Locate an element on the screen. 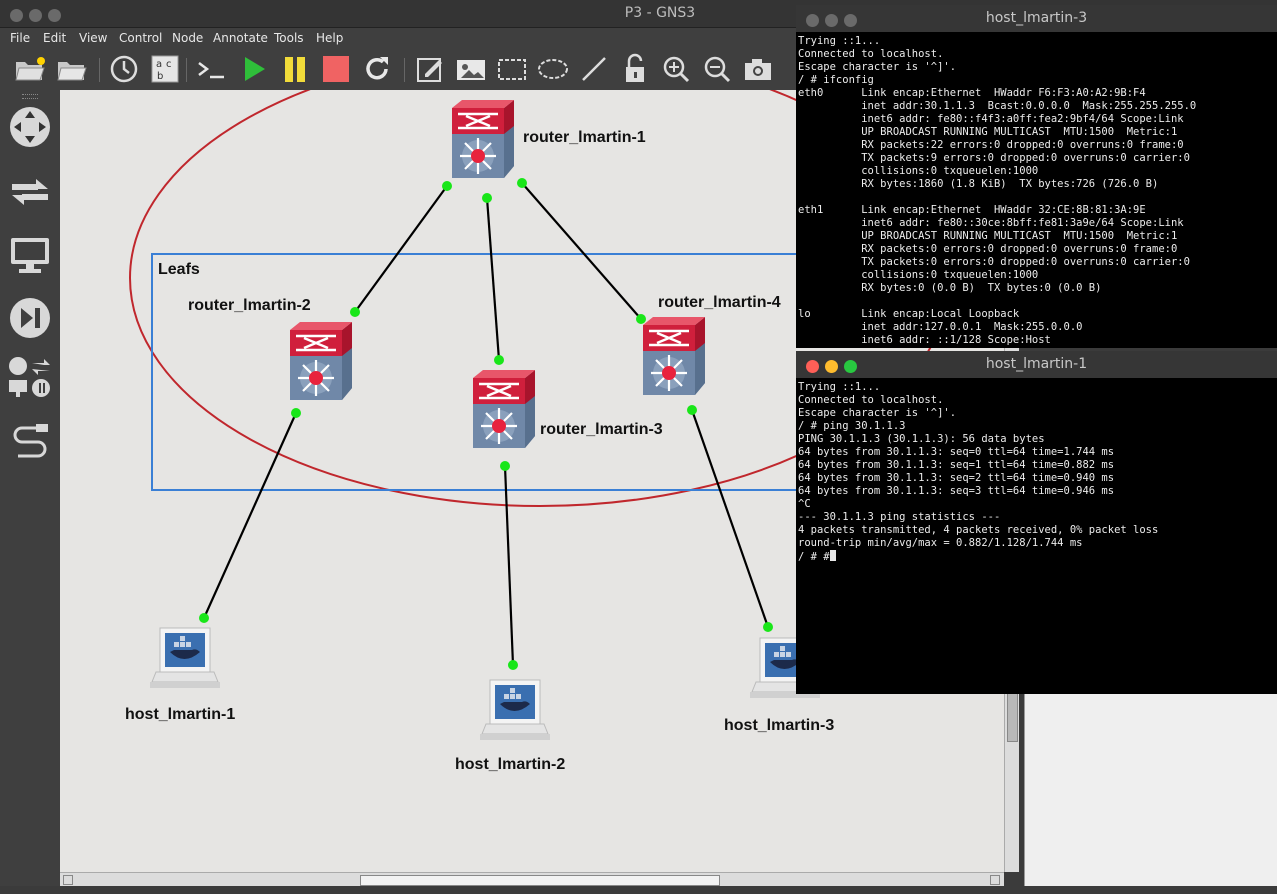 The height and width of the screenshot is (894, 1277). menu-node: Node is located at coordinates (187, 38).